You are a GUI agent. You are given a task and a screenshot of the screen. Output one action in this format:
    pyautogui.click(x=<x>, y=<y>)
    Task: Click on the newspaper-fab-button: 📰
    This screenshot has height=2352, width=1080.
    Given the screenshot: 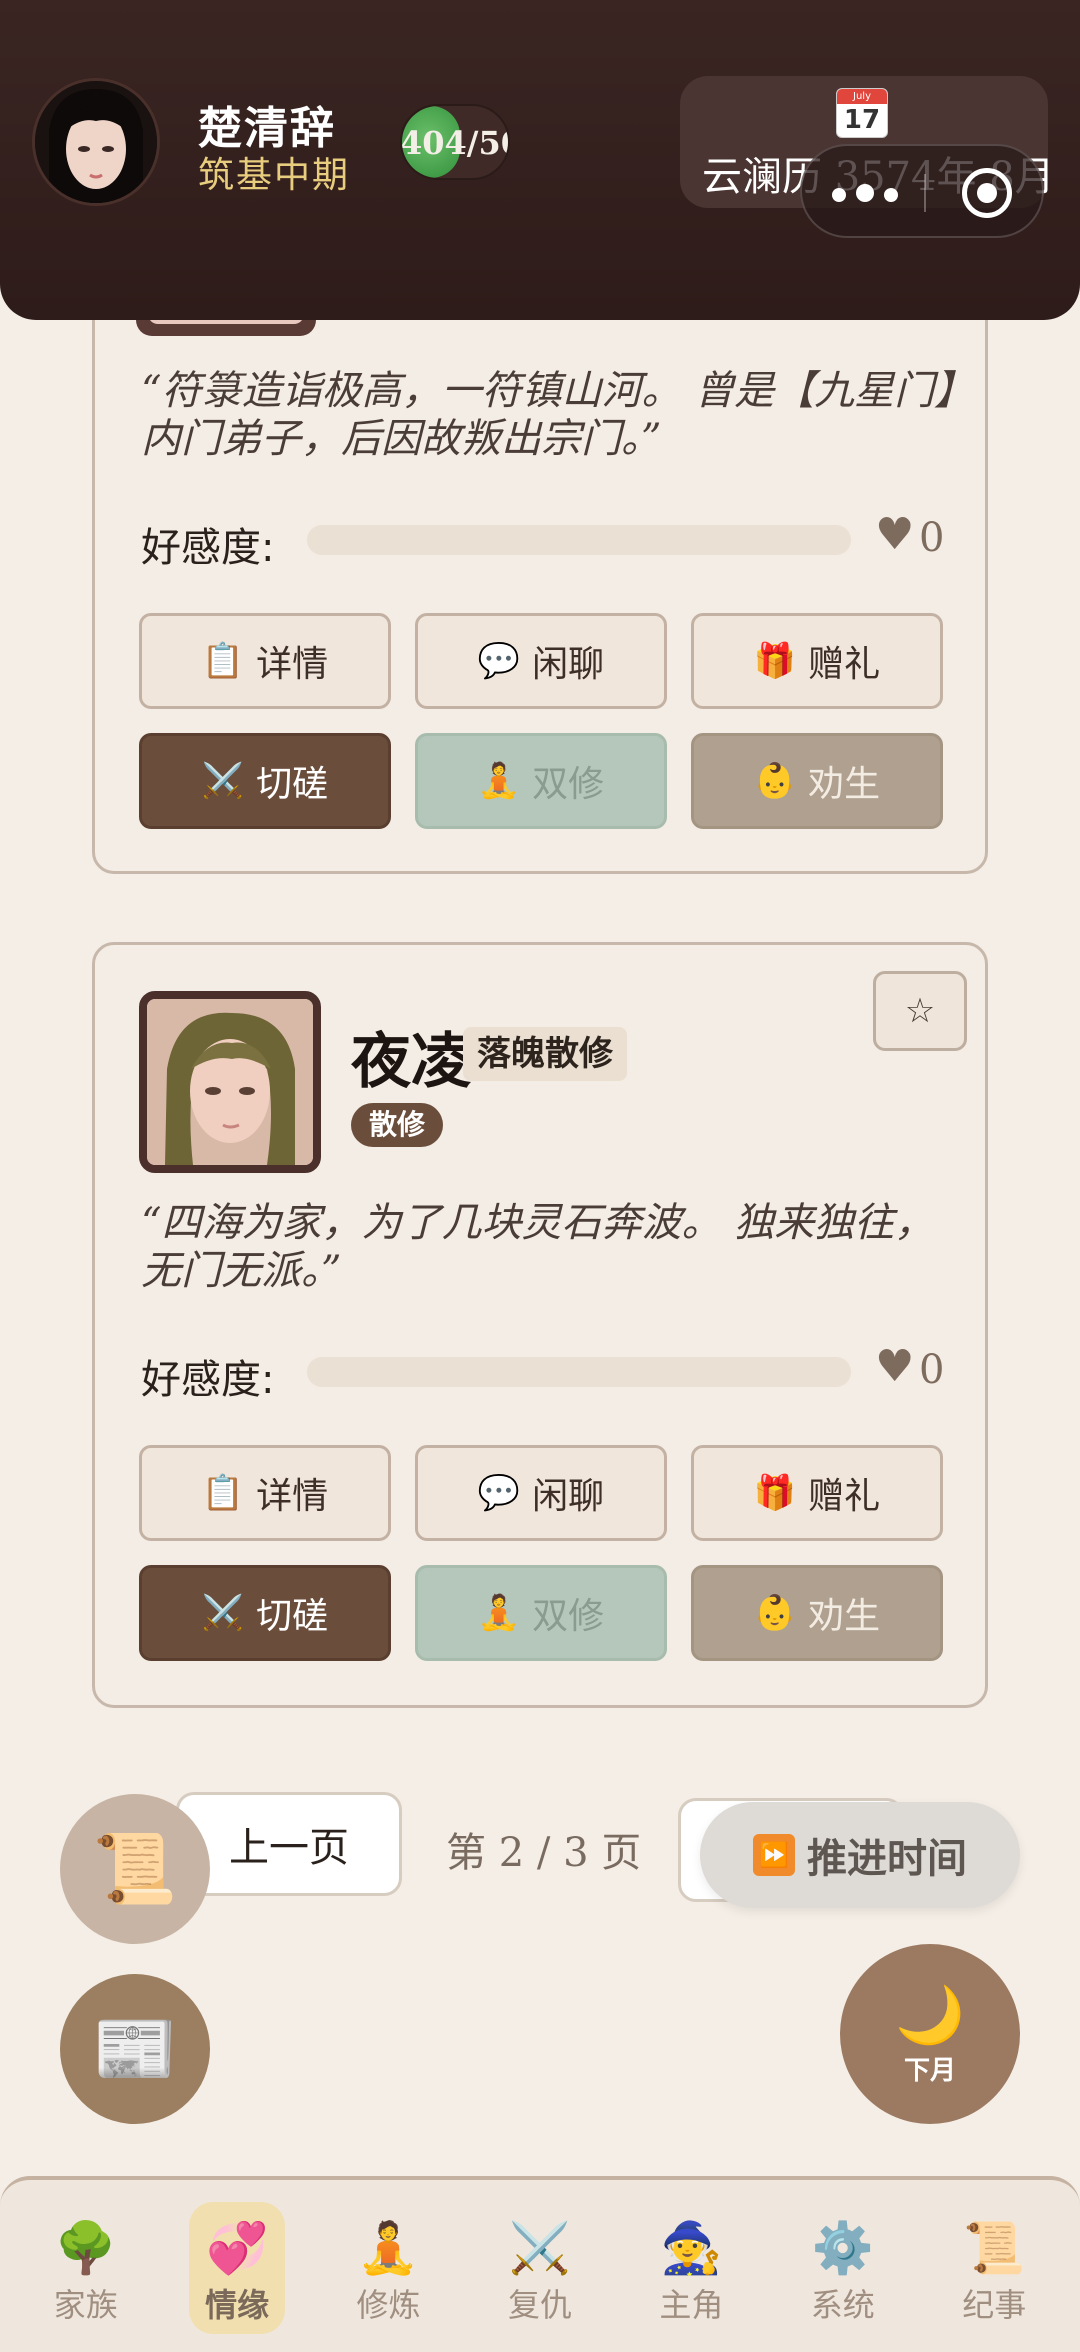 What is the action you would take?
    pyautogui.click(x=135, y=2049)
    